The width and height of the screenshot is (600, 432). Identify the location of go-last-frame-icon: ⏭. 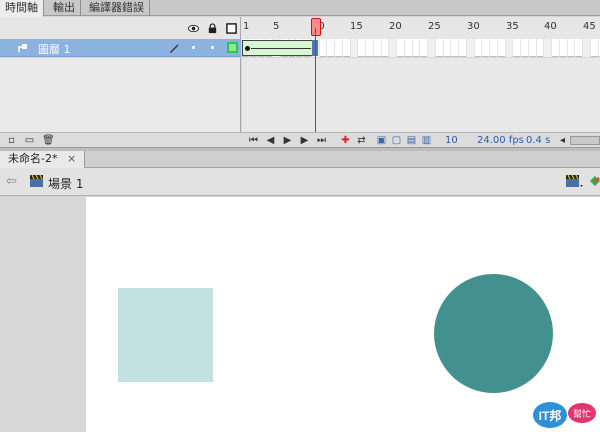
(321, 140).